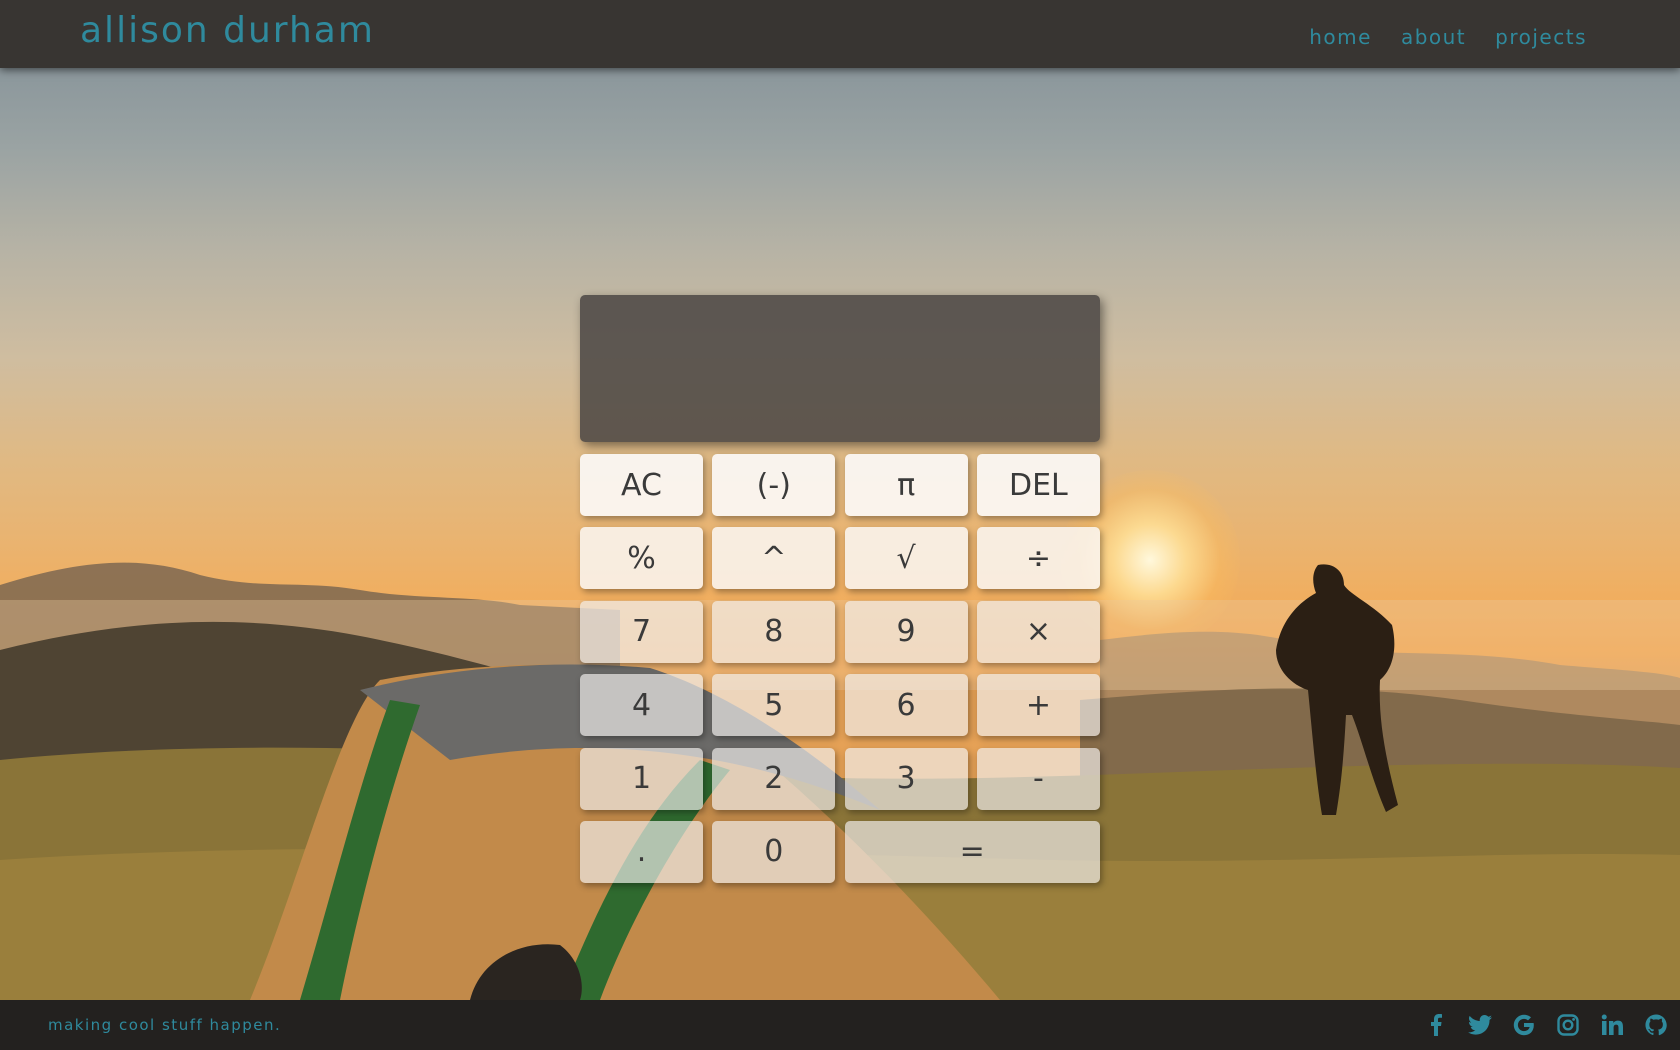 This screenshot has height=1050, width=1680. I want to click on equals-button: =, so click(972, 851).